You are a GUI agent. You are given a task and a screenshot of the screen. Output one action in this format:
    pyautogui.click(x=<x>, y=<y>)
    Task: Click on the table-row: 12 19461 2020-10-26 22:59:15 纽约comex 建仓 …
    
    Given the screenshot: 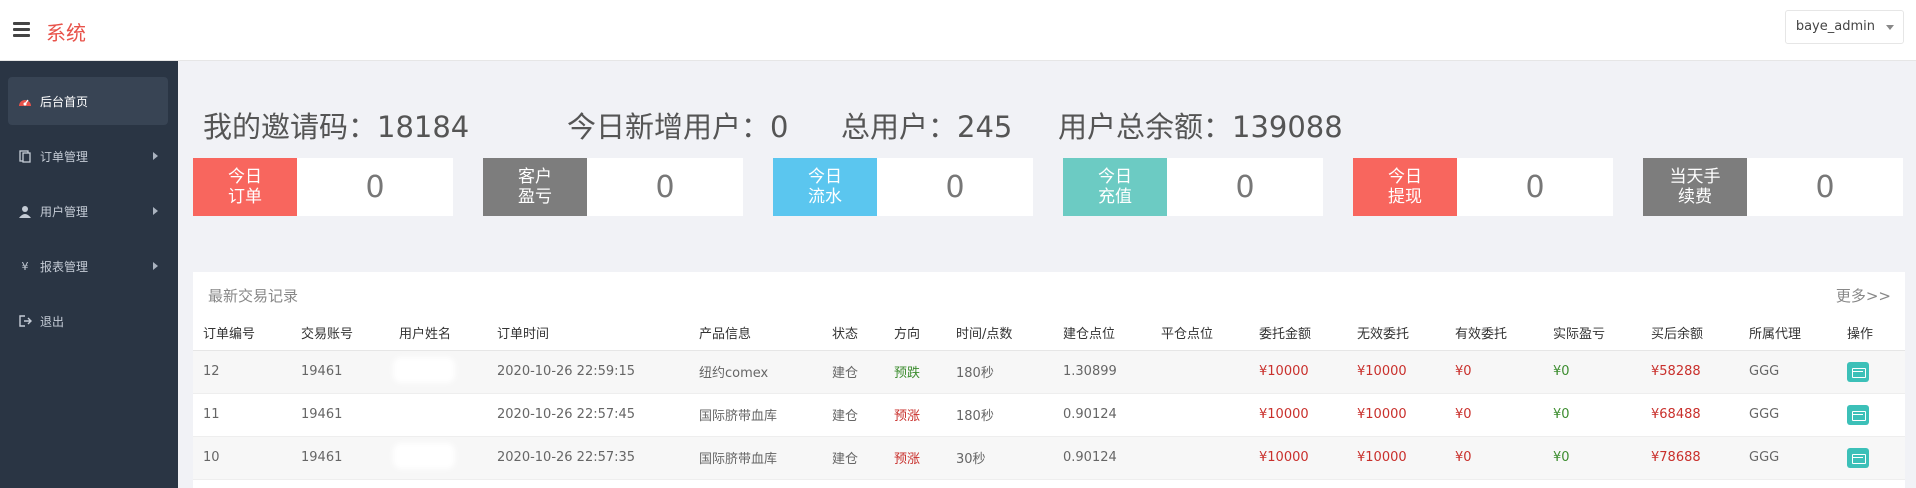 What is the action you would take?
    pyautogui.click(x=1049, y=372)
    